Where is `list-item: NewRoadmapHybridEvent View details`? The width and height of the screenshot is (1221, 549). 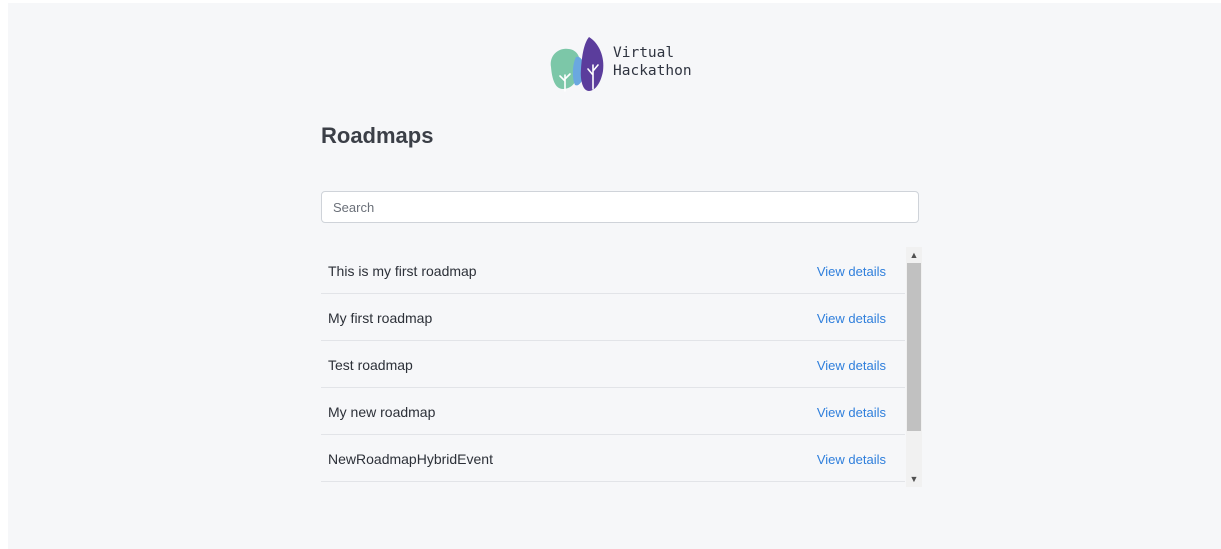 list-item: NewRoadmapHybridEvent View details is located at coordinates (613, 458).